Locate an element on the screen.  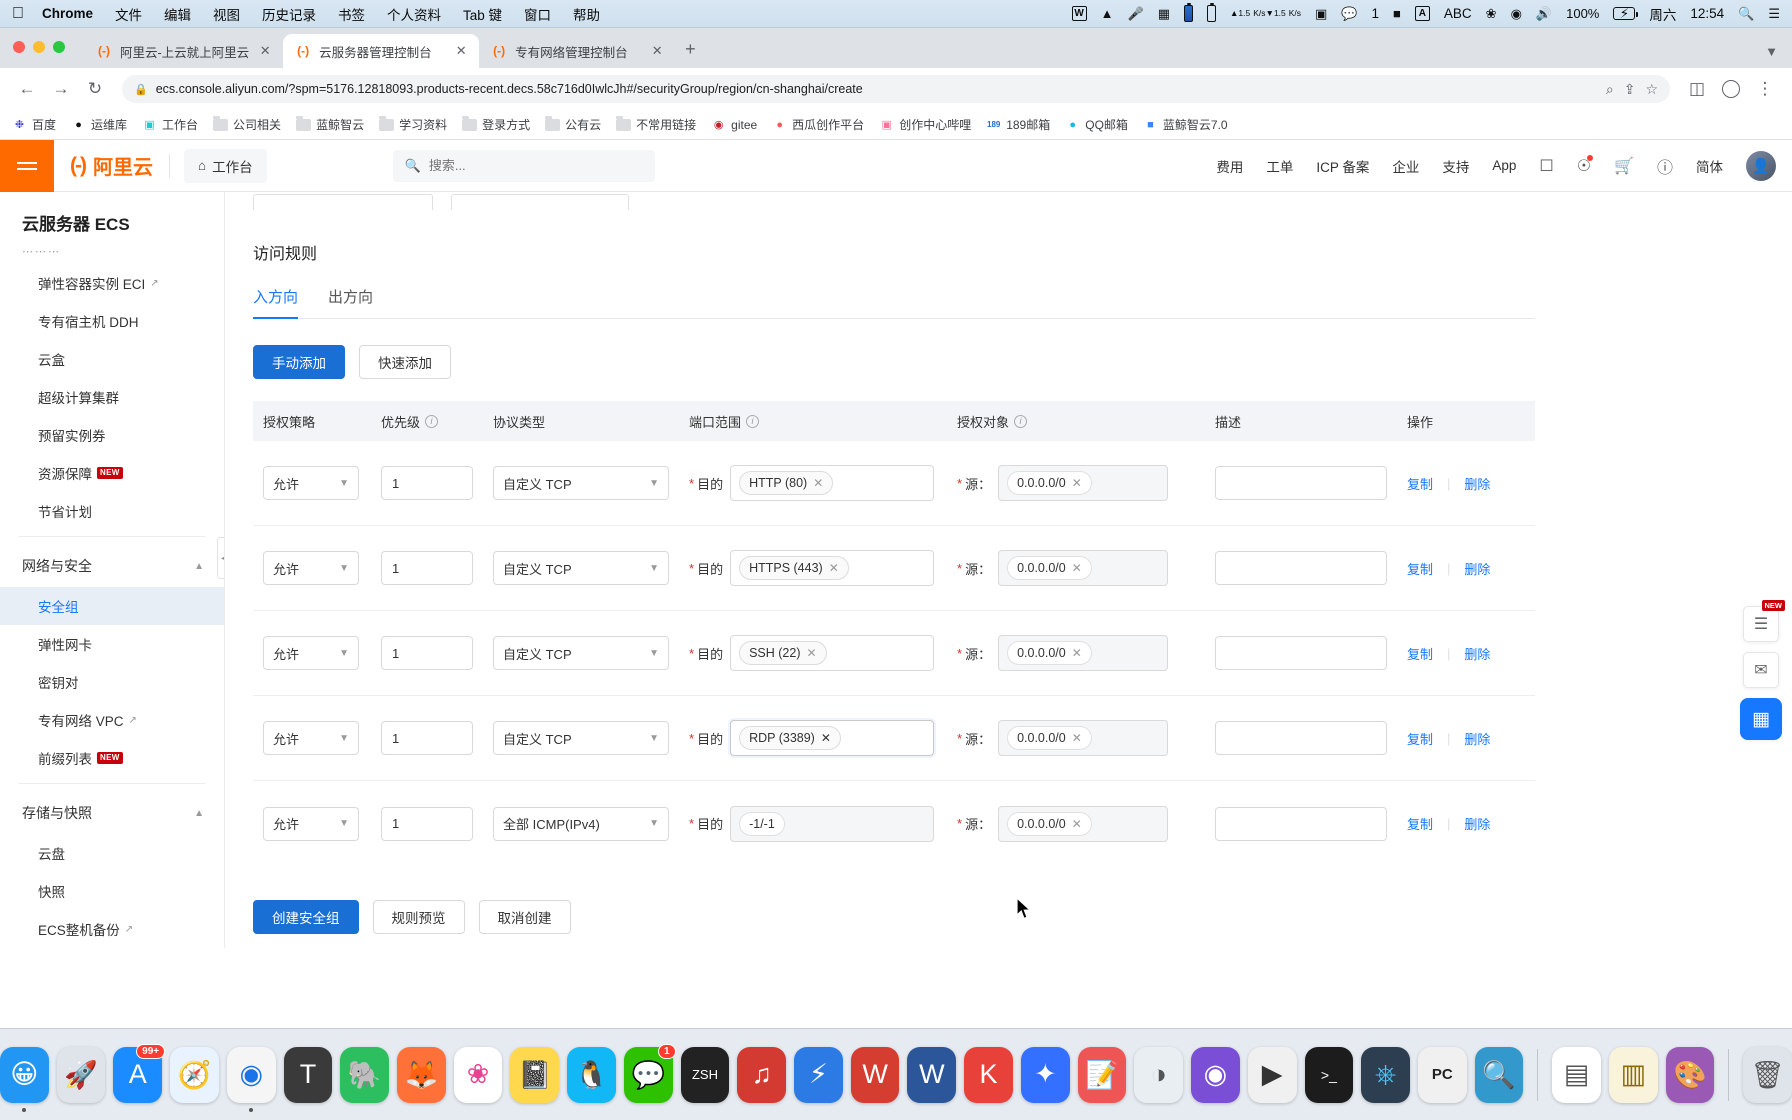
wechat-tray-icon: 💬 is located at coordinates (1349, 14).